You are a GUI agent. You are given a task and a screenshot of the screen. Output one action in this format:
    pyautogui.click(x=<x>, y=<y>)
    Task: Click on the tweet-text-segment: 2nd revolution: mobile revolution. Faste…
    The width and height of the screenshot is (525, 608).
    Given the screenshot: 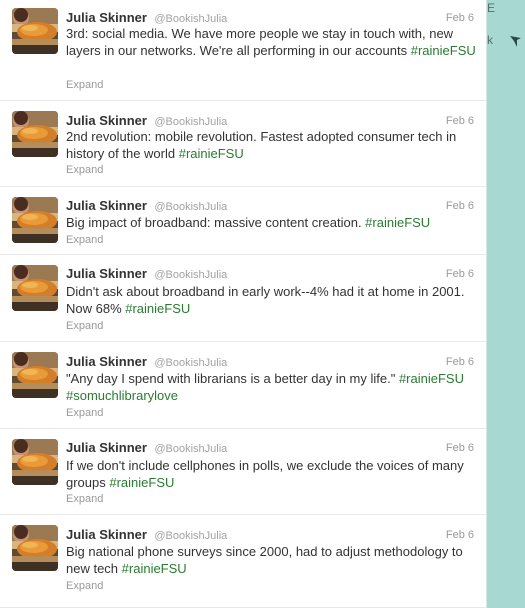 What is the action you would take?
    pyautogui.click(x=261, y=145)
    